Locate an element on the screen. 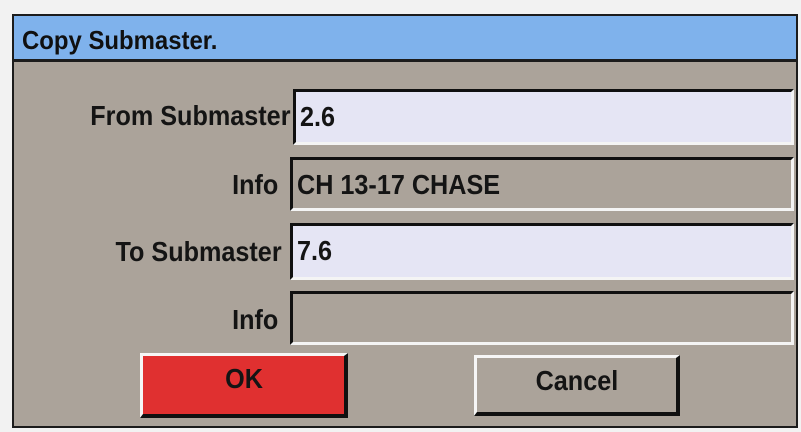 This screenshot has height=432, width=801. ok-button: OK is located at coordinates (244, 385).